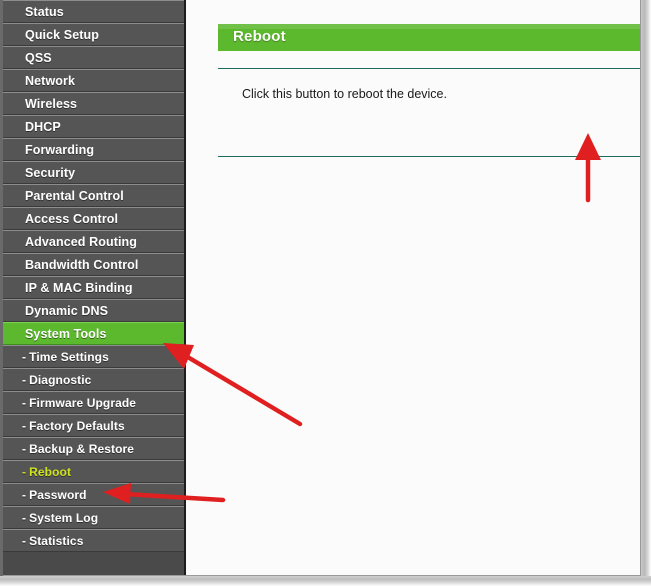 This screenshot has width=651, height=586. Describe the element at coordinates (62, 35) in the screenshot. I see `sidebar-item-label: Quick Setup` at that location.